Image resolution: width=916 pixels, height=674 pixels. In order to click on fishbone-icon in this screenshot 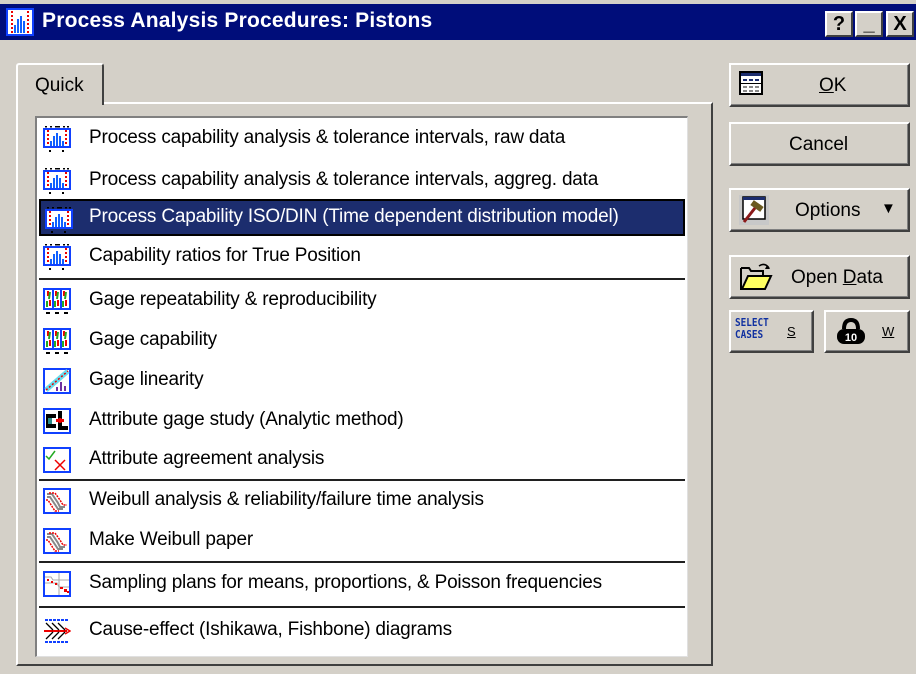, I will do `click(57, 631)`.